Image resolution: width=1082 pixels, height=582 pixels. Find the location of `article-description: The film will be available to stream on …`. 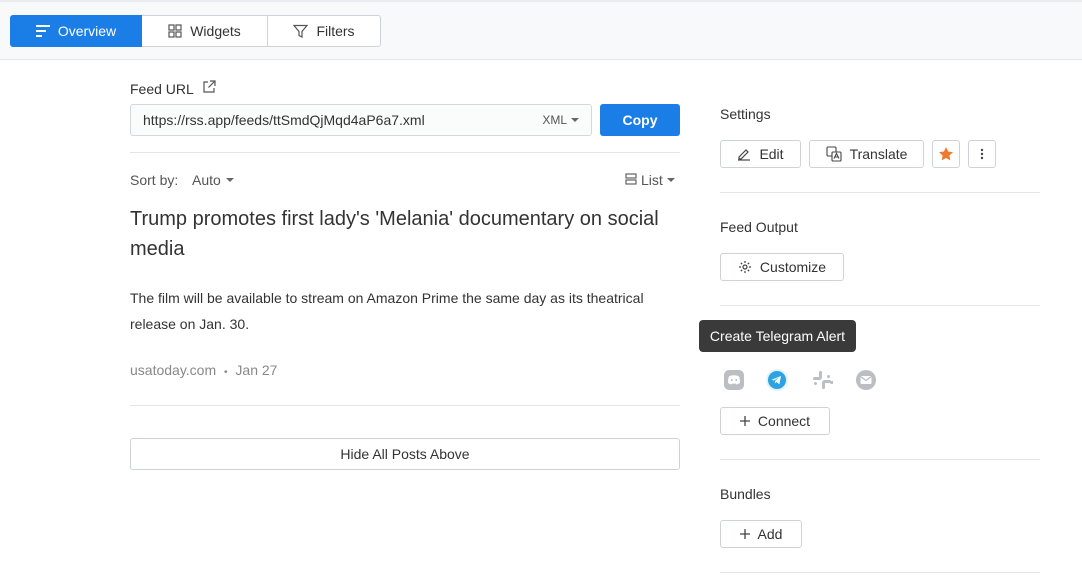

article-description: The film will be available to stream on … is located at coordinates (387, 311).